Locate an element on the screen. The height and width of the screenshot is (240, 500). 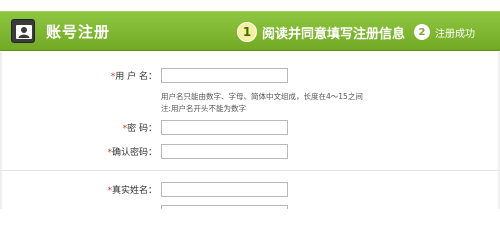
next-field-row is located at coordinates (250, 207).